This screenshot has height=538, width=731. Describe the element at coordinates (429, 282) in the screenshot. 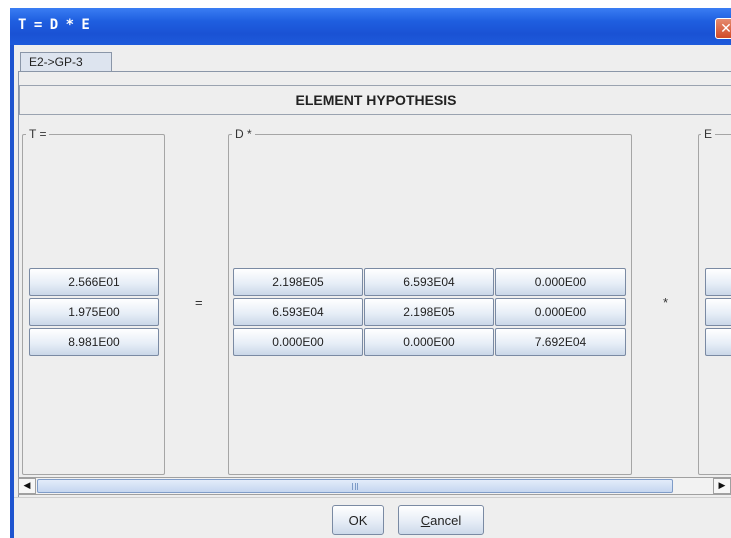

I see `d-cell-1-2: 6.593E04` at that location.